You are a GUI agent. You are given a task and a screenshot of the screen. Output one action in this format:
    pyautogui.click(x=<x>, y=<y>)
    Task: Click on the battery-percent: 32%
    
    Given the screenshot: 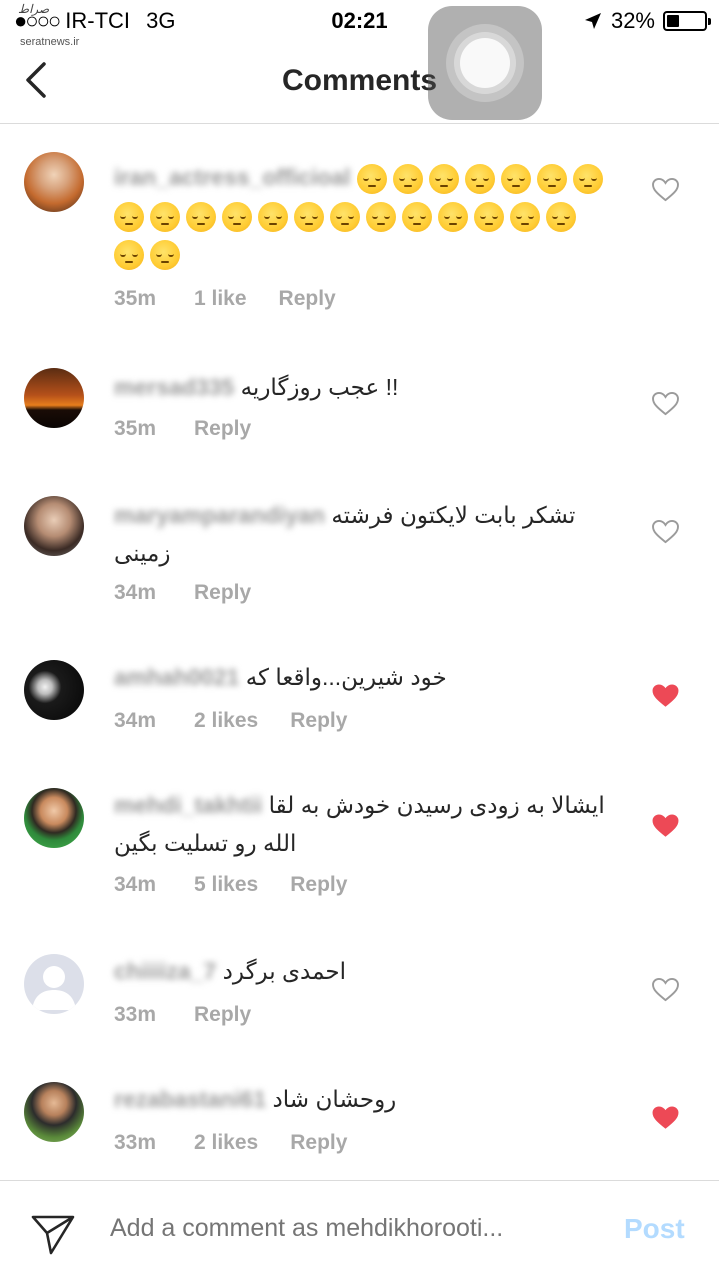 What is the action you would take?
    pyautogui.click(x=632, y=20)
    